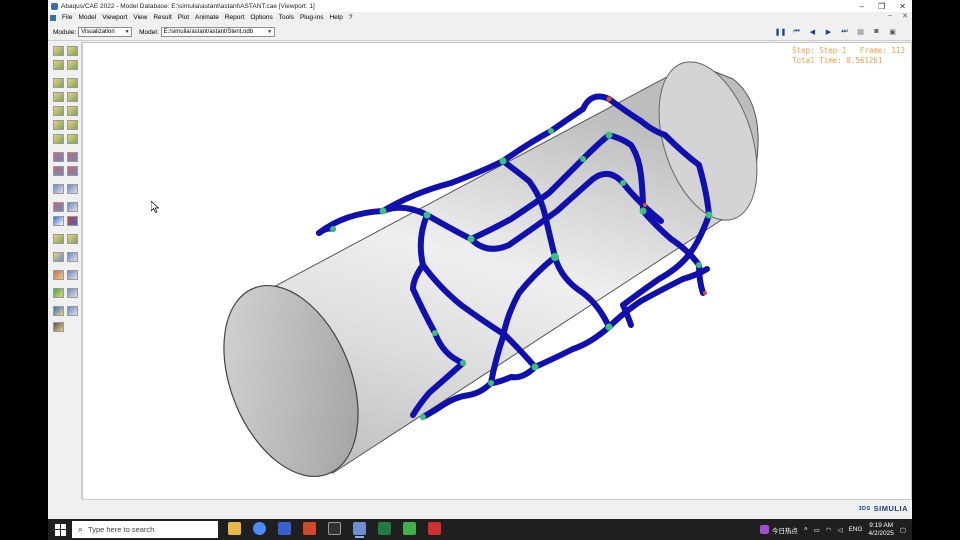  I want to click on news-widget: 今日热点, so click(778, 530).